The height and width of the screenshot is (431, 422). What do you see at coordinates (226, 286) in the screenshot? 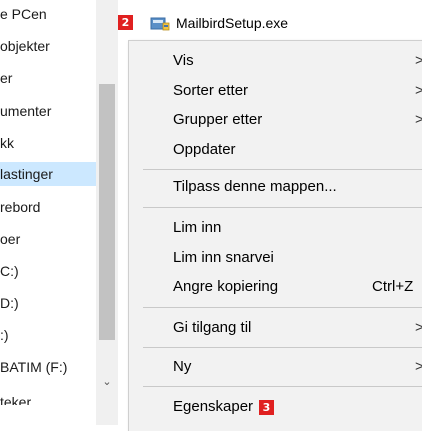
I see `menu-item-label: Angre kopiering` at bounding box center [226, 286].